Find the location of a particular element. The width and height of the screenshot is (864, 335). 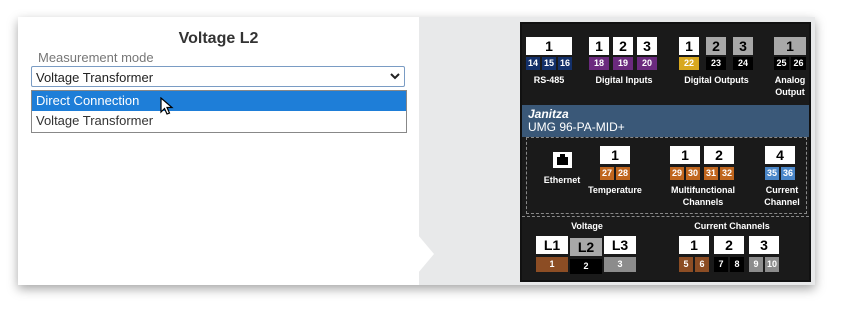

analog-box: 1 is located at coordinates (790, 46).